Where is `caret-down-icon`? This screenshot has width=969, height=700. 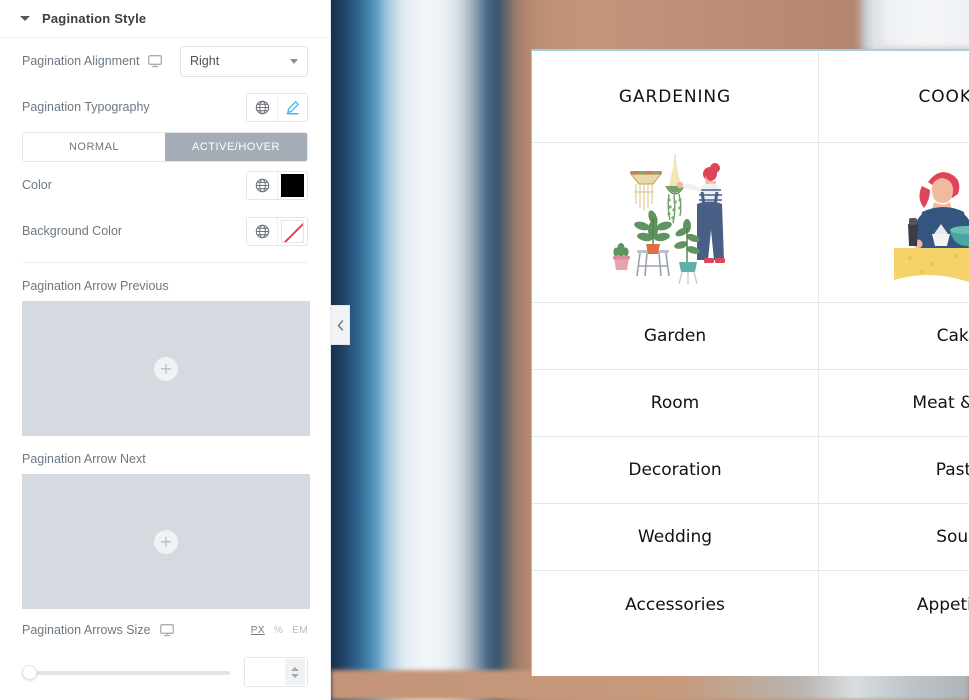
caret-down-icon is located at coordinates (25, 18).